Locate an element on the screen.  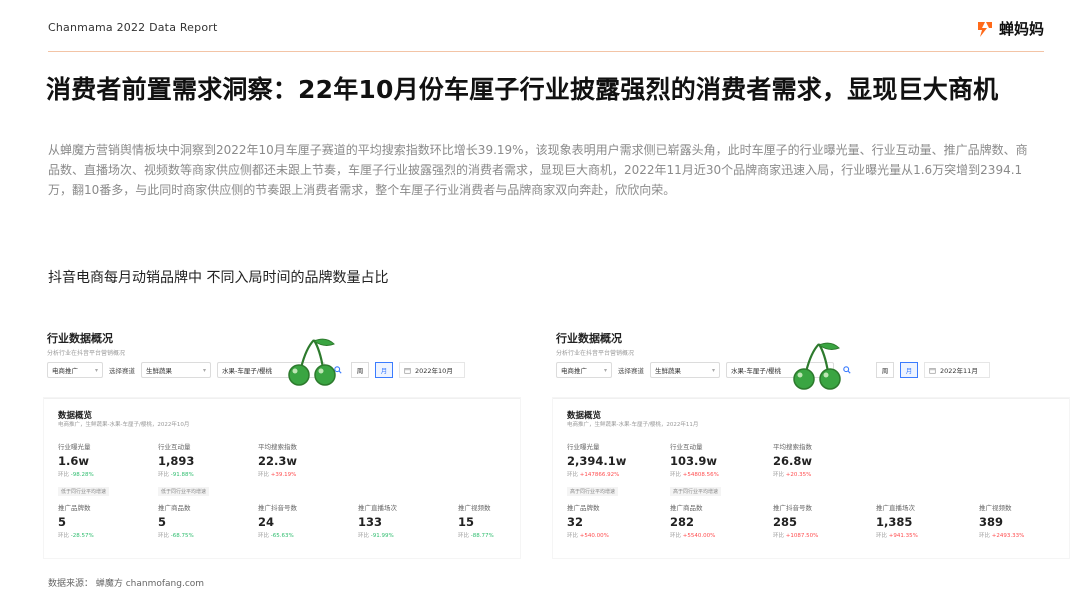
metric-exposure: 行业曝光量 2,394.1w 环比 +147866.92% 高于同行业平均增速 is located at coordinates (597, 469).